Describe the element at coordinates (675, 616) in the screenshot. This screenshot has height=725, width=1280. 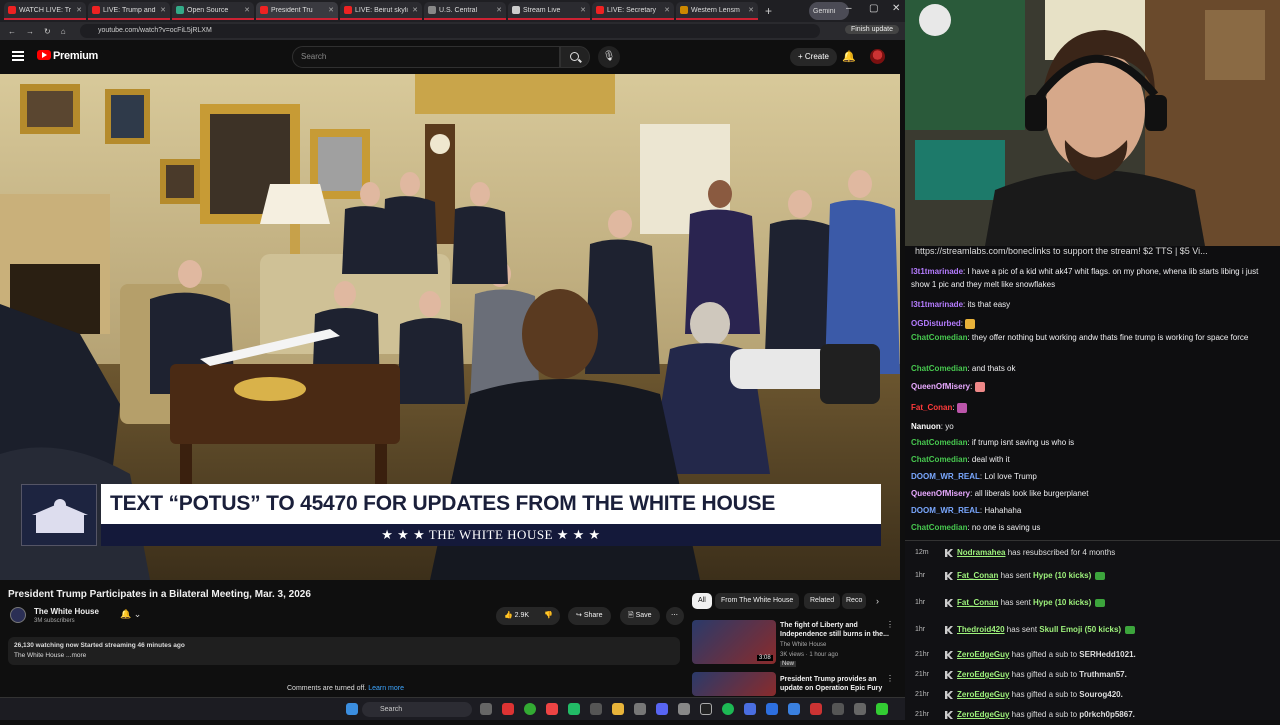
I see `more-actions-icon: ⋯` at that location.